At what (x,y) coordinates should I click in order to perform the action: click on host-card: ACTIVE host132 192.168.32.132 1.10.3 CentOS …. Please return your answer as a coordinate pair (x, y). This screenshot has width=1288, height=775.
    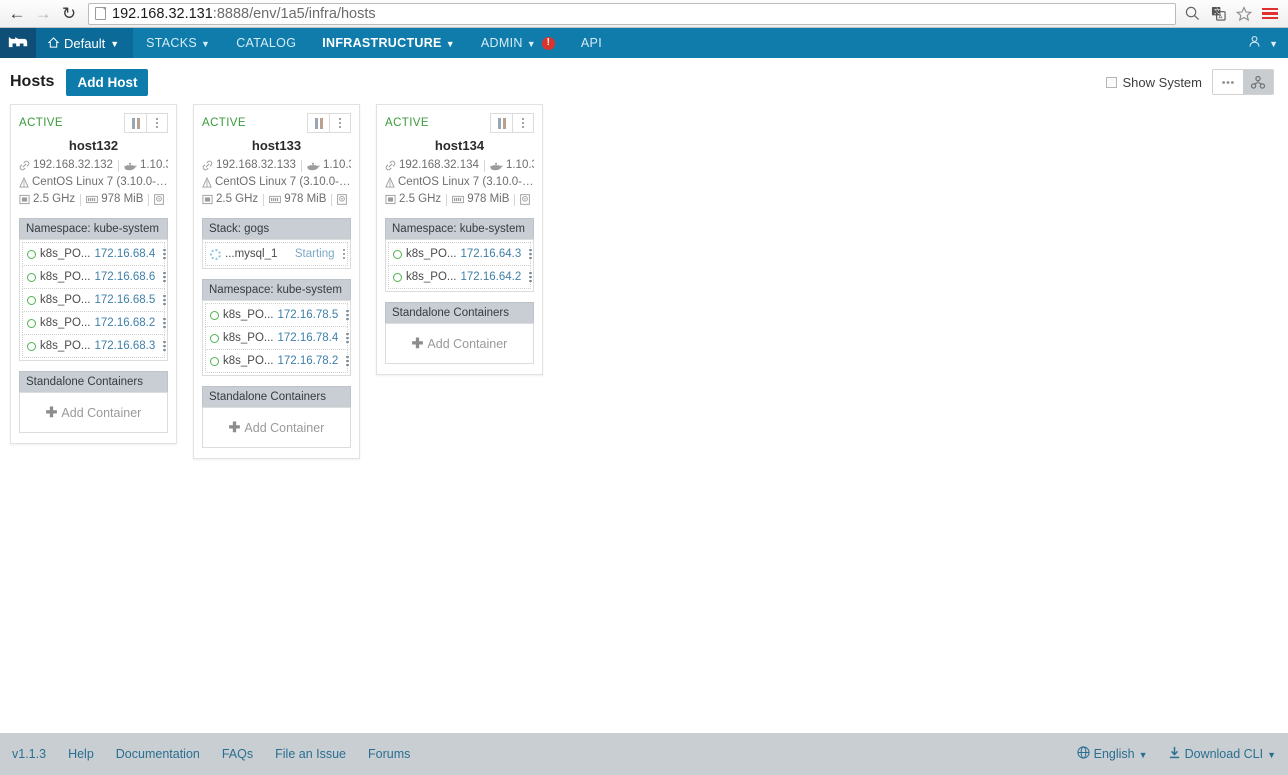
    Looking at the image, I should click on (93, 274).